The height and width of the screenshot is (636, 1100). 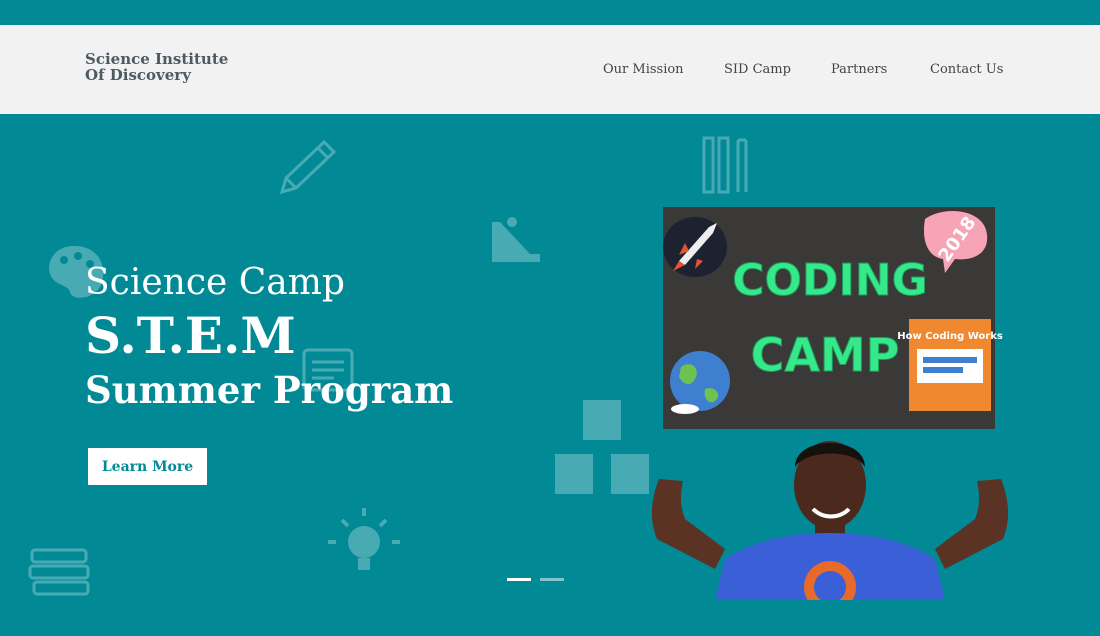 I want to click on pencil-icon, so click(x=308, y=167).